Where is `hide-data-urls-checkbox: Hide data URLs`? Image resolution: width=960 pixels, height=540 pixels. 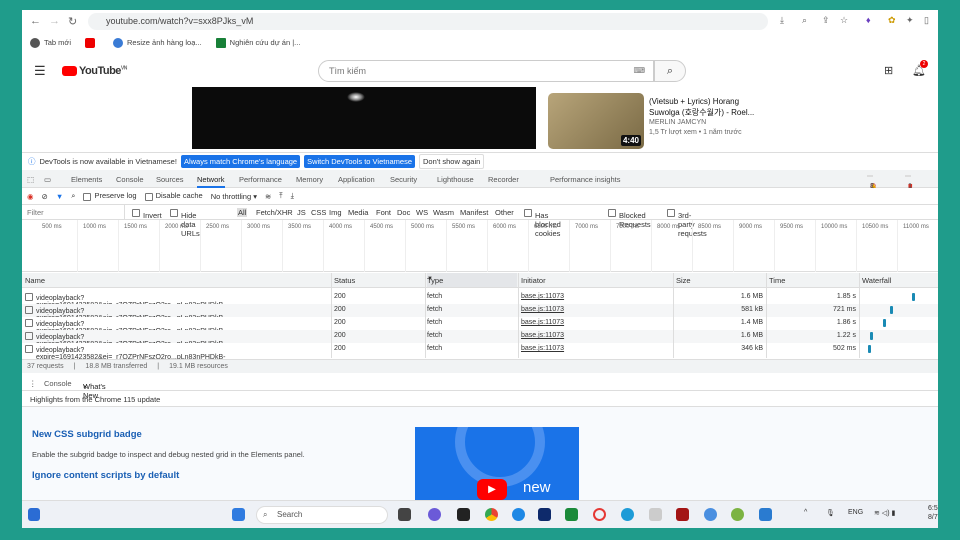 hide-data-urls-checkbox: Hide data URLs is located at coordinates (185, 223).